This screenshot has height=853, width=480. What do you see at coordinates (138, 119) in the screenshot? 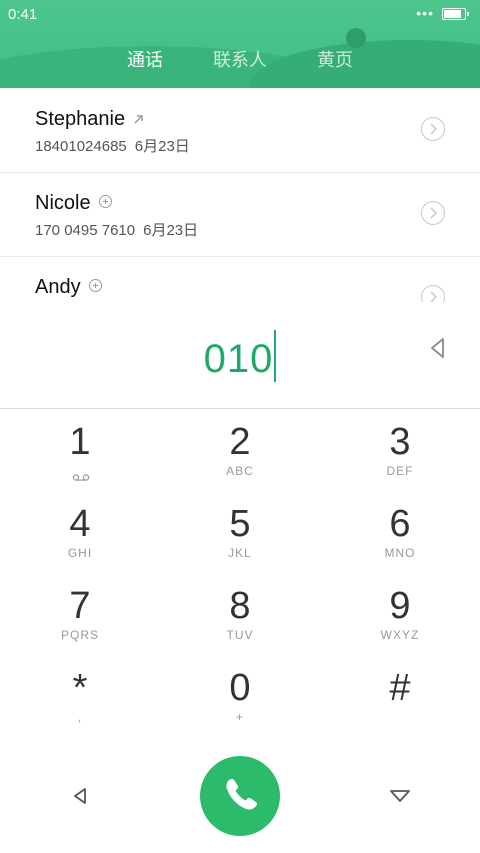
I see `outgoing-arrow-icon` at bounding box center [138, 119].